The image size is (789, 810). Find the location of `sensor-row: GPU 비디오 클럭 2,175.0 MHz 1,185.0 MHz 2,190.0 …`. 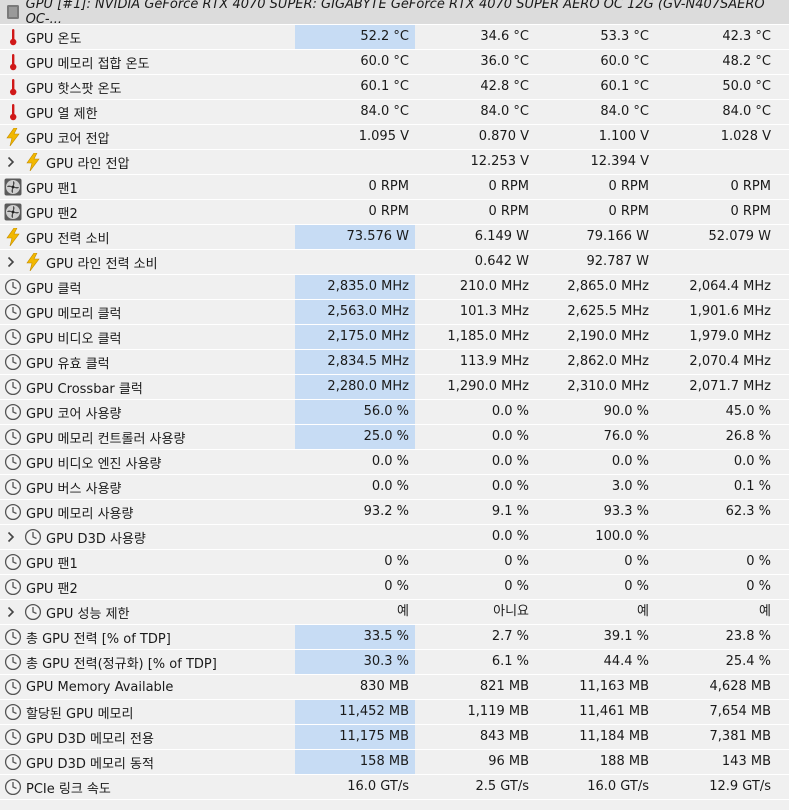

sensor-row: GPU 비디오 클럭 2,175.0 MHz 1,185.0 MHz 2,190.0 … is located at coordinates (394, 337).